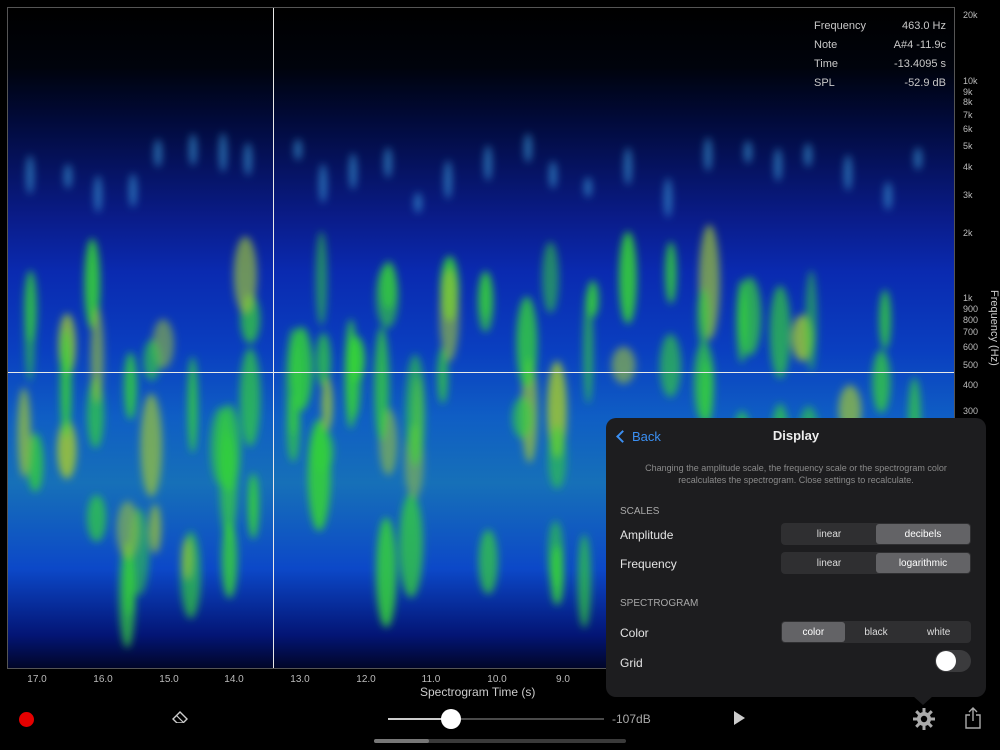 The image size is (1000, 750). I want to click on color-segmented-control: color black white, so click(876, 632).